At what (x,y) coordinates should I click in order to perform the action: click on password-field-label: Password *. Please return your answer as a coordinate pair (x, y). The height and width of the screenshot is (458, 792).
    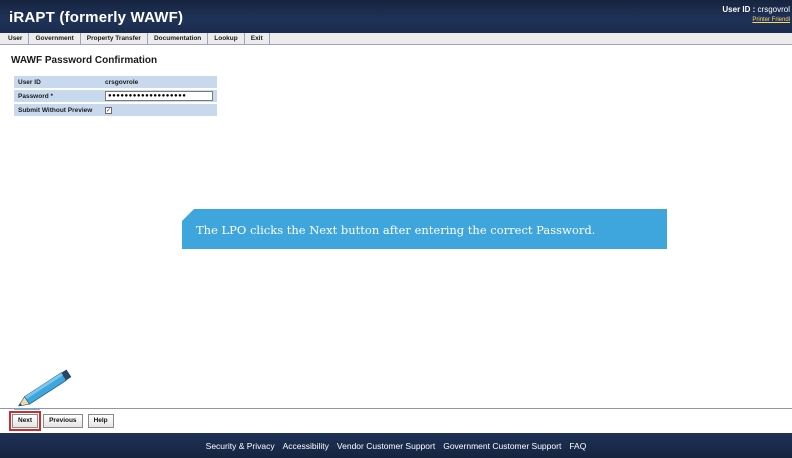
    Looking at the image, I should click on (57, 96).